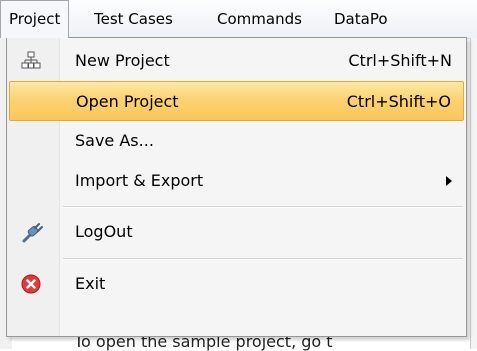  What do you see at coordinates (361, 19) in the screenshot?
I see `menu-datapo: DataPo` at bounding box center [361, 19].